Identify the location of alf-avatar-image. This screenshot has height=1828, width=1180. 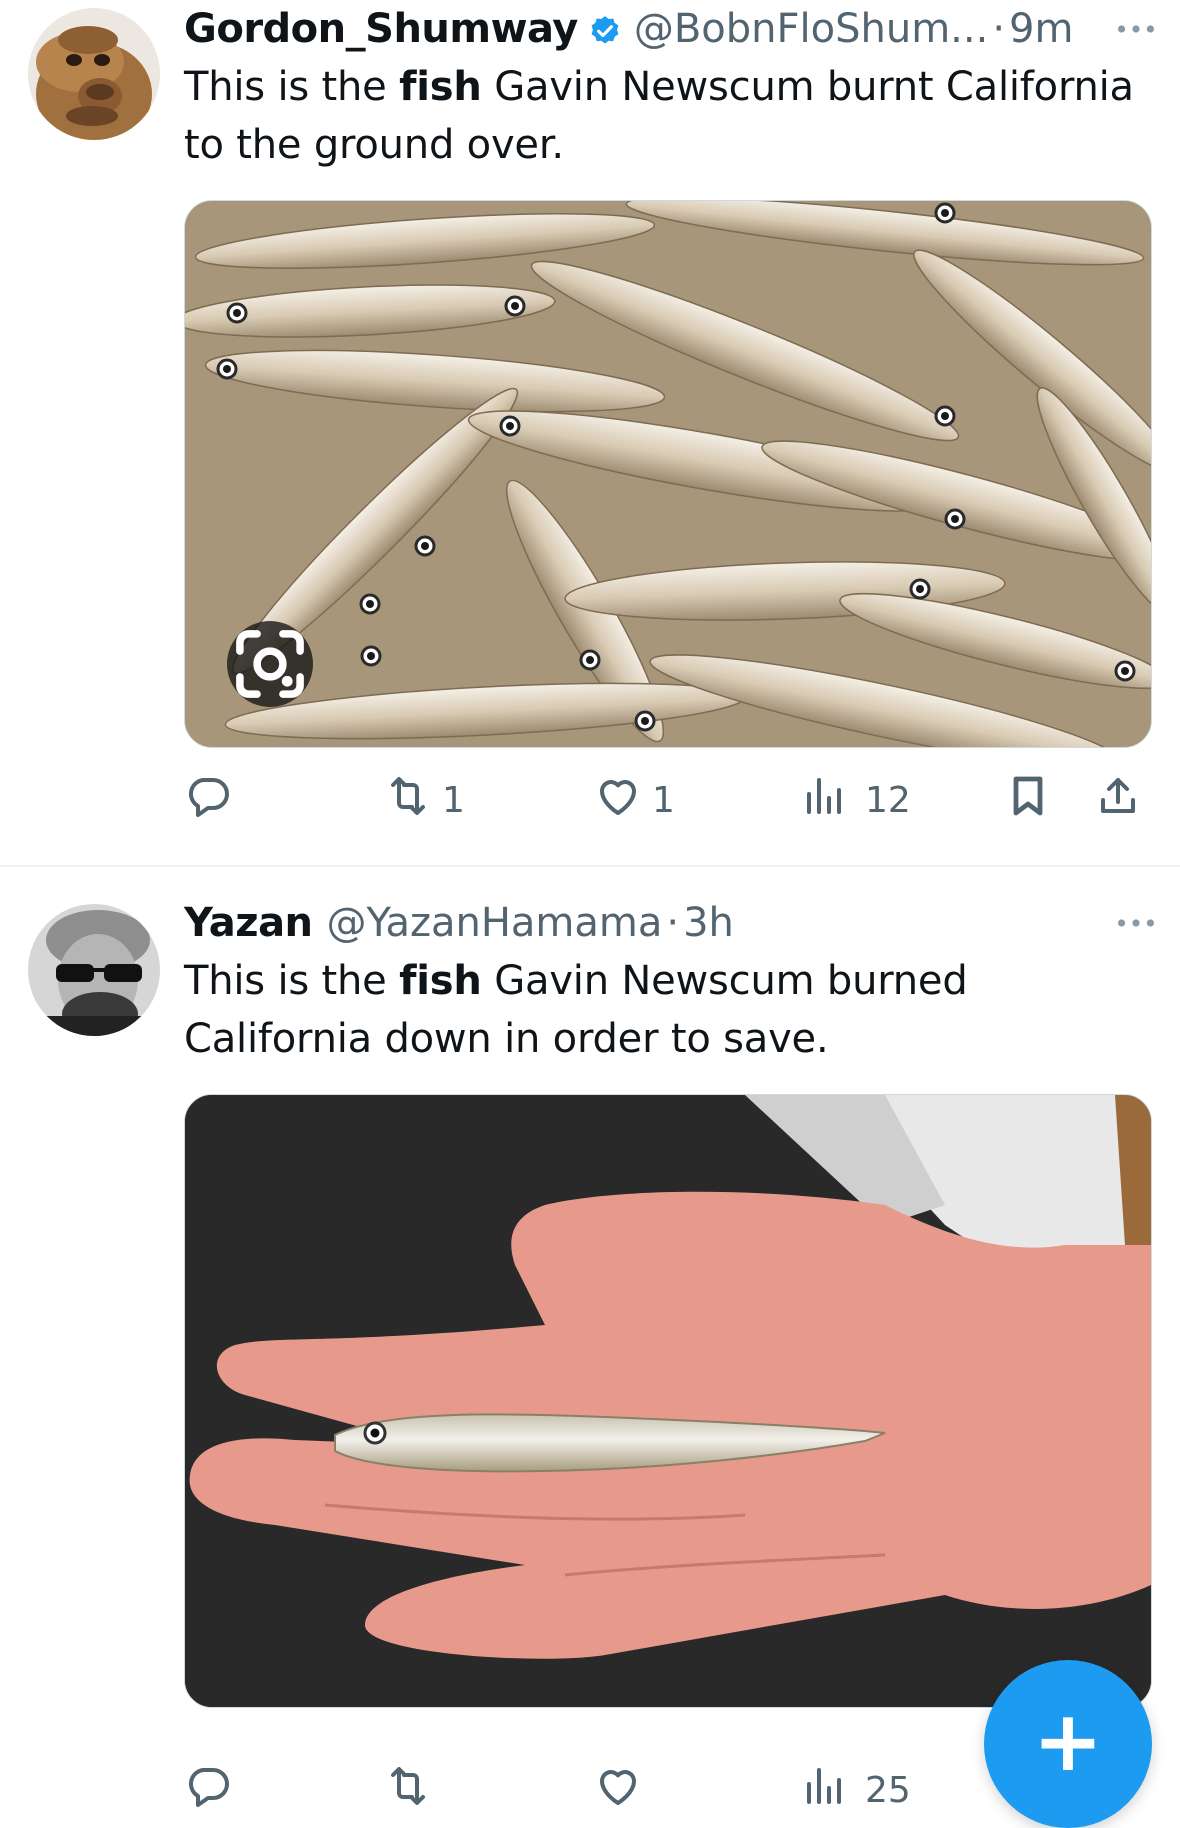
(94, 74).